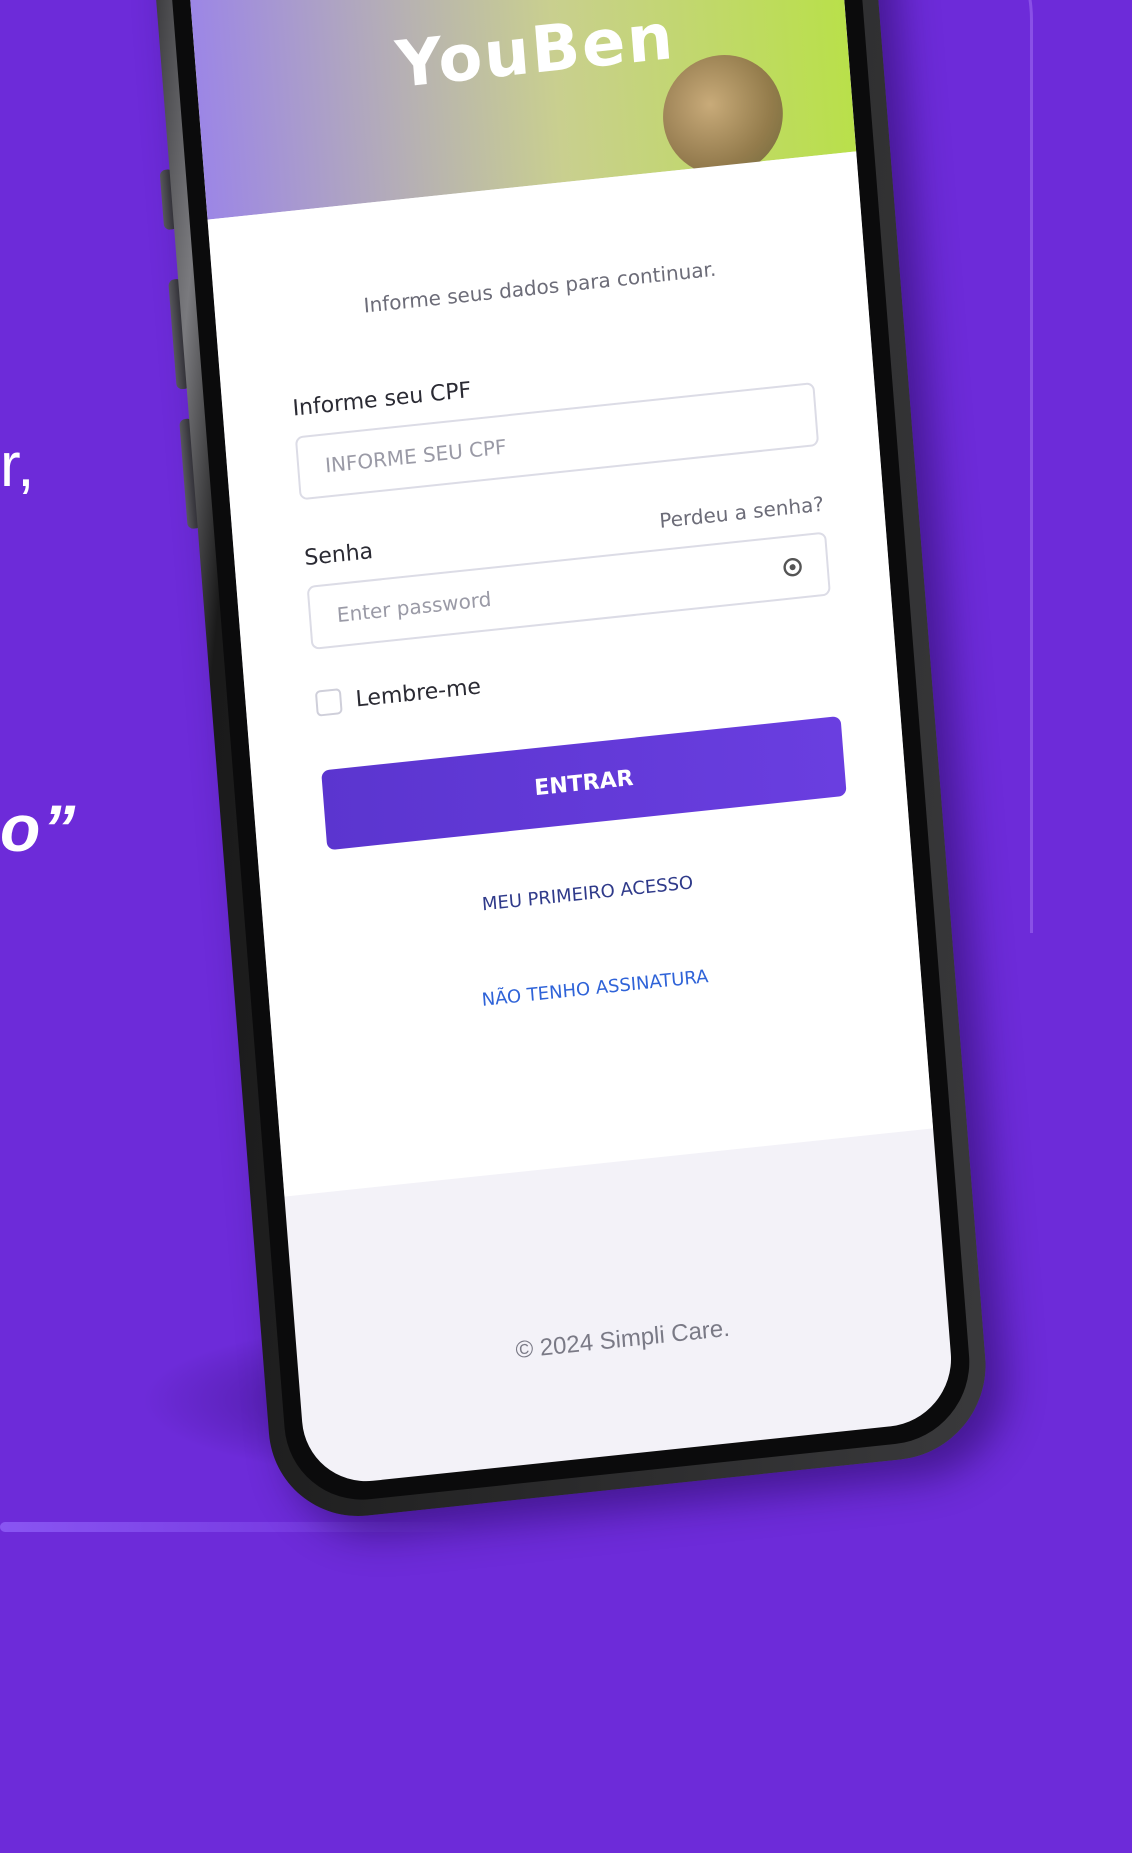 This screenshot has width=1132, height=1853. Describe the element at coordinates (39, 828) in the screenshot. I see `background-quote-fragment: o”` at that location.